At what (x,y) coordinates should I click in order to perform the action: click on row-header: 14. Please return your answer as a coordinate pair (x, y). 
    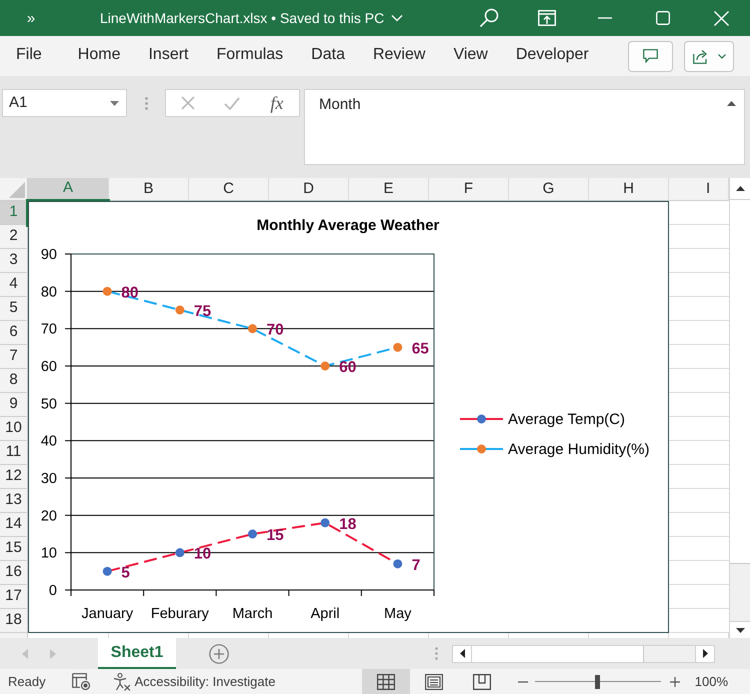
    Looking at the image, I should click on (14, 525).